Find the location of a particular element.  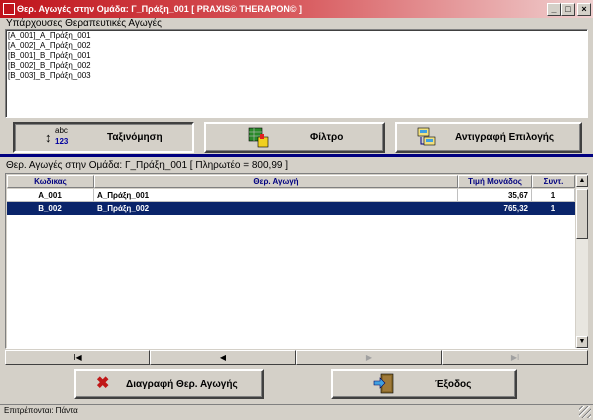

nav-last-button: ▶I is located at coordinates (515, 357).